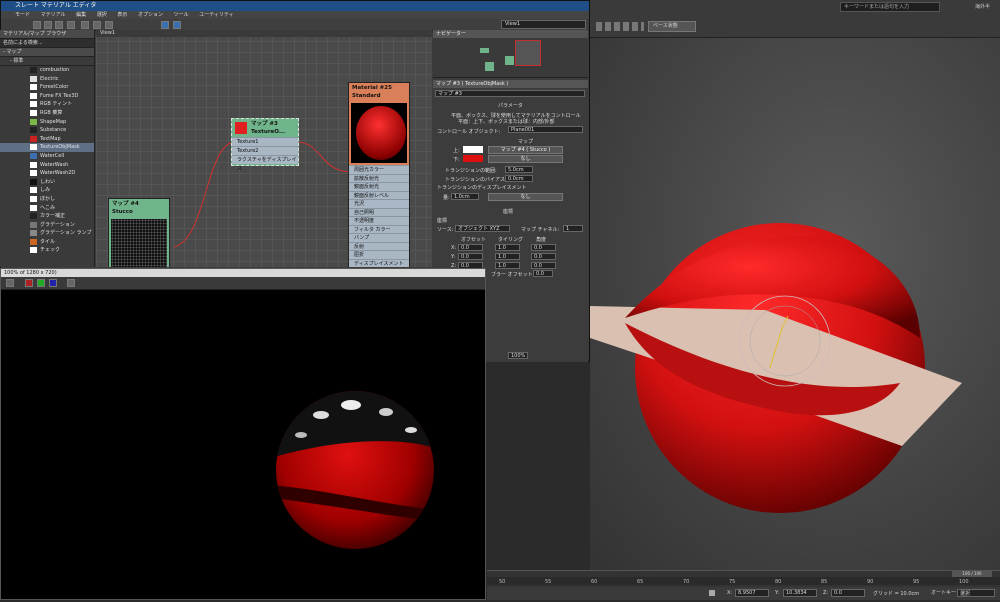  What do you see at coordinates (712, 593) in the screenshot?
I see `lock-icon` at bounding box center [712, 593].